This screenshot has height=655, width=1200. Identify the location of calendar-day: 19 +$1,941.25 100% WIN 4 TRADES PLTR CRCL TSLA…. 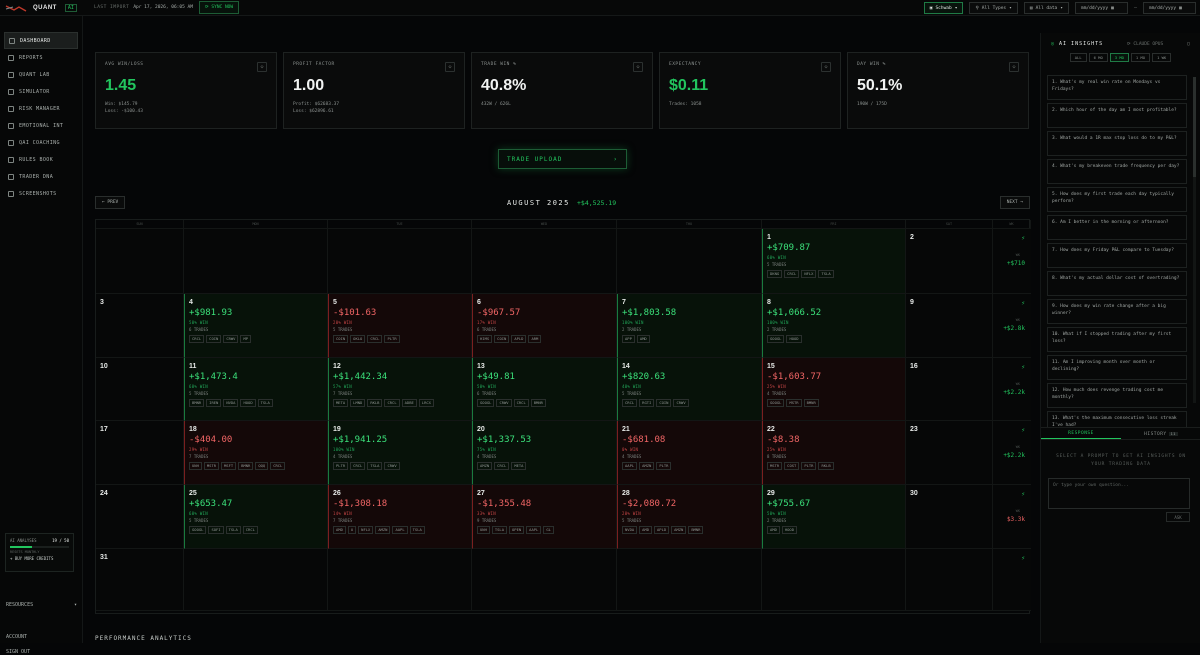
(400, 453).